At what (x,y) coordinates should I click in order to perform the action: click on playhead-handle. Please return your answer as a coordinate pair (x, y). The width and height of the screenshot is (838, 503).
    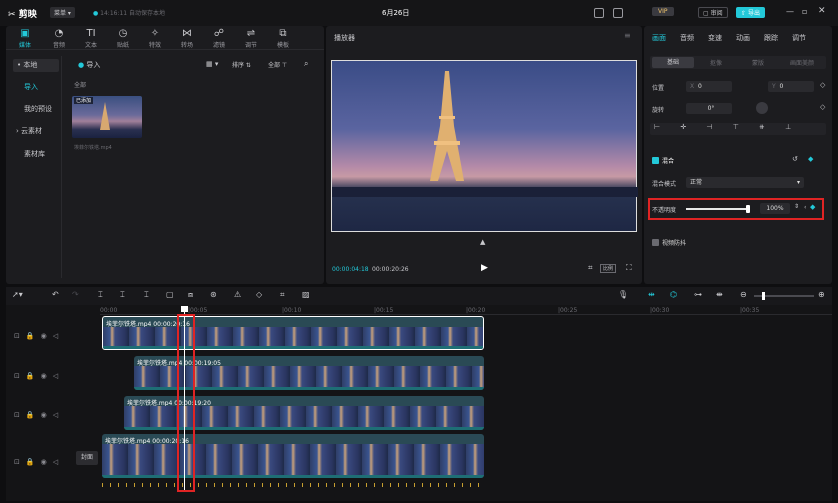
    Looking at the image, I should click on (184, 309).